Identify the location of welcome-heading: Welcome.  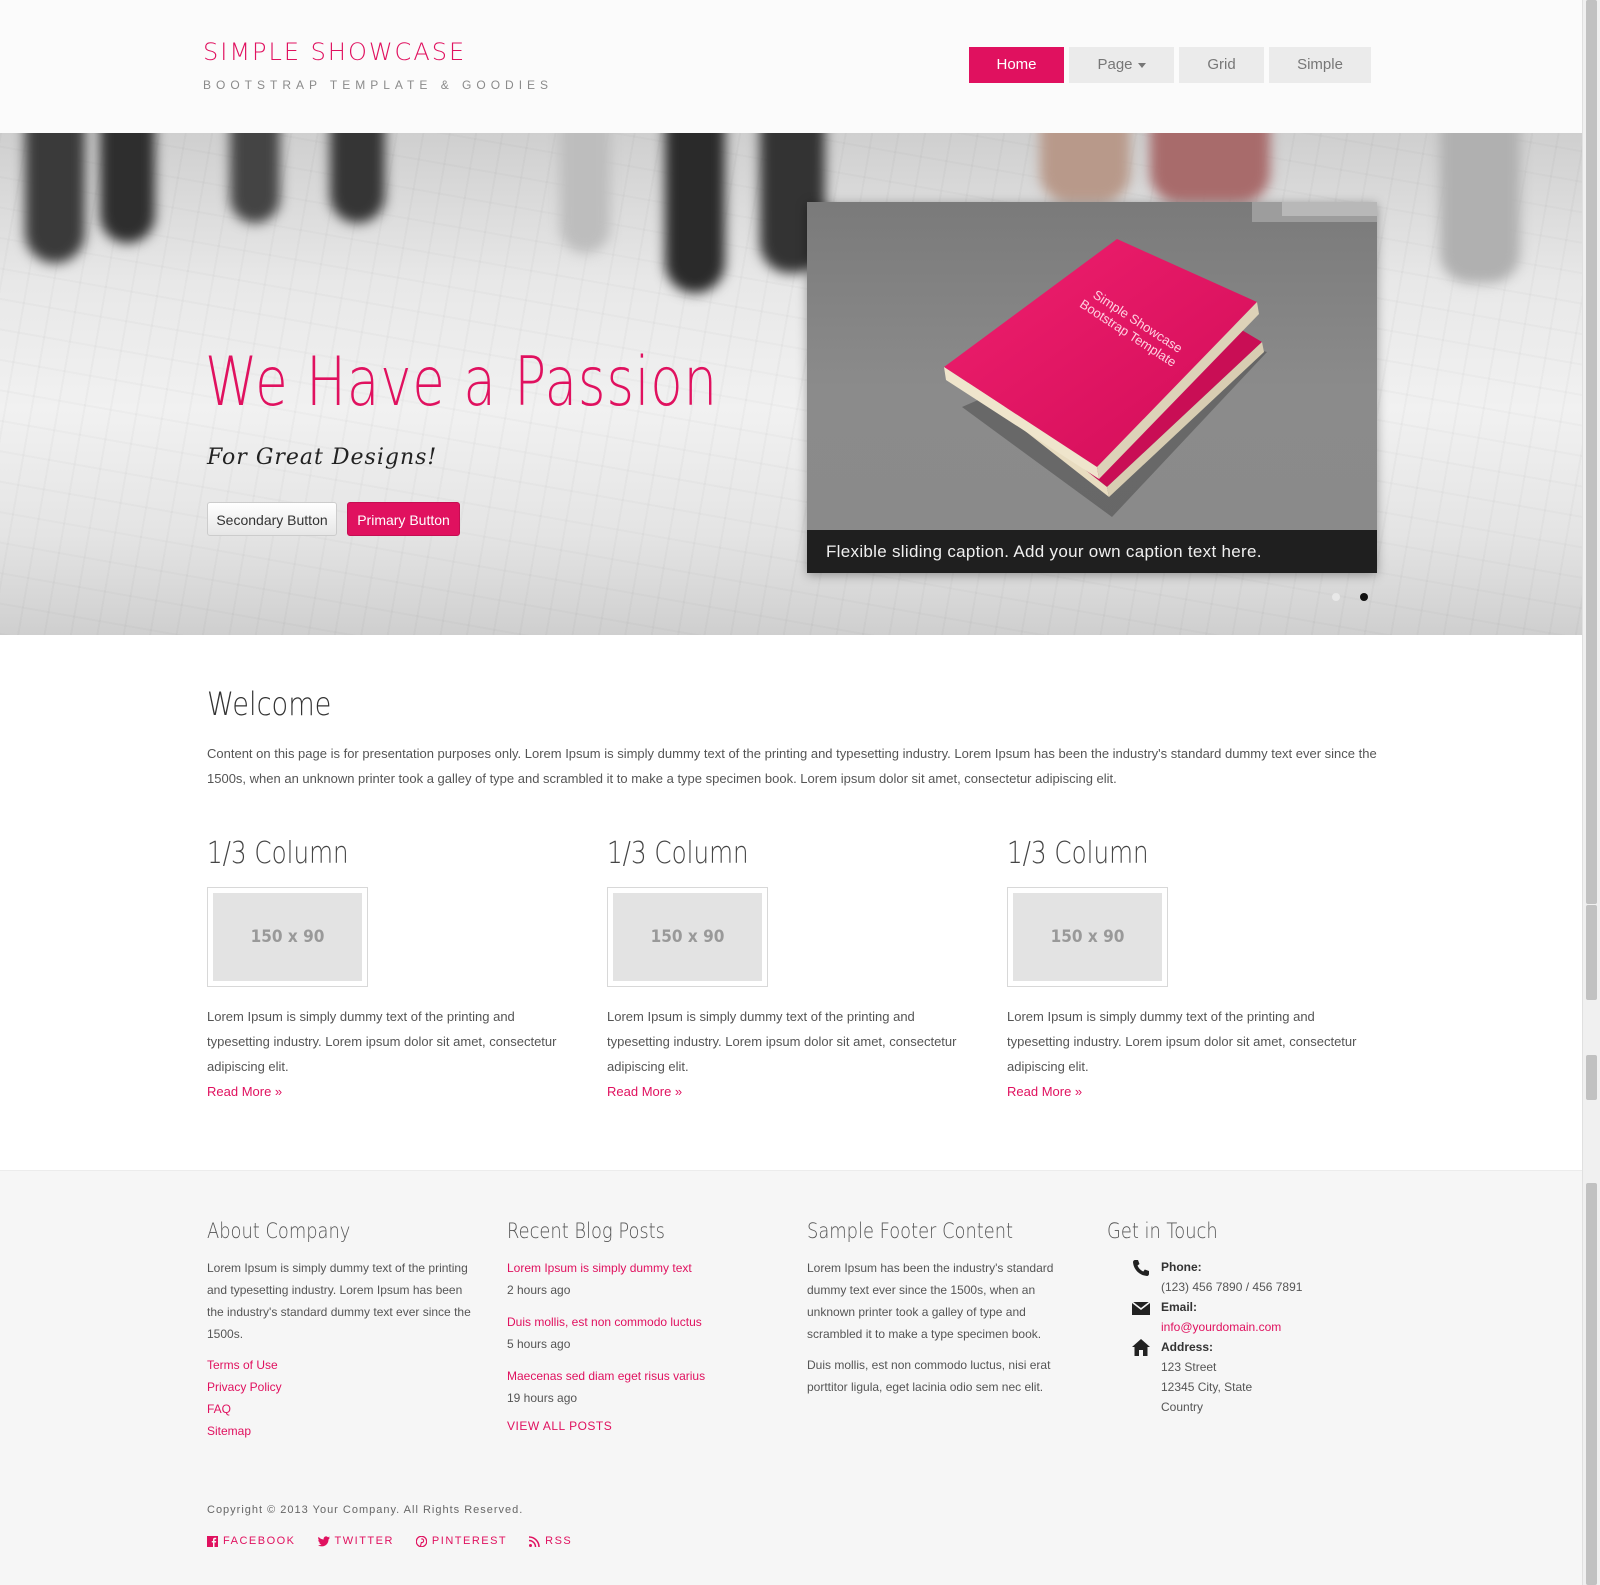
(269, 704).